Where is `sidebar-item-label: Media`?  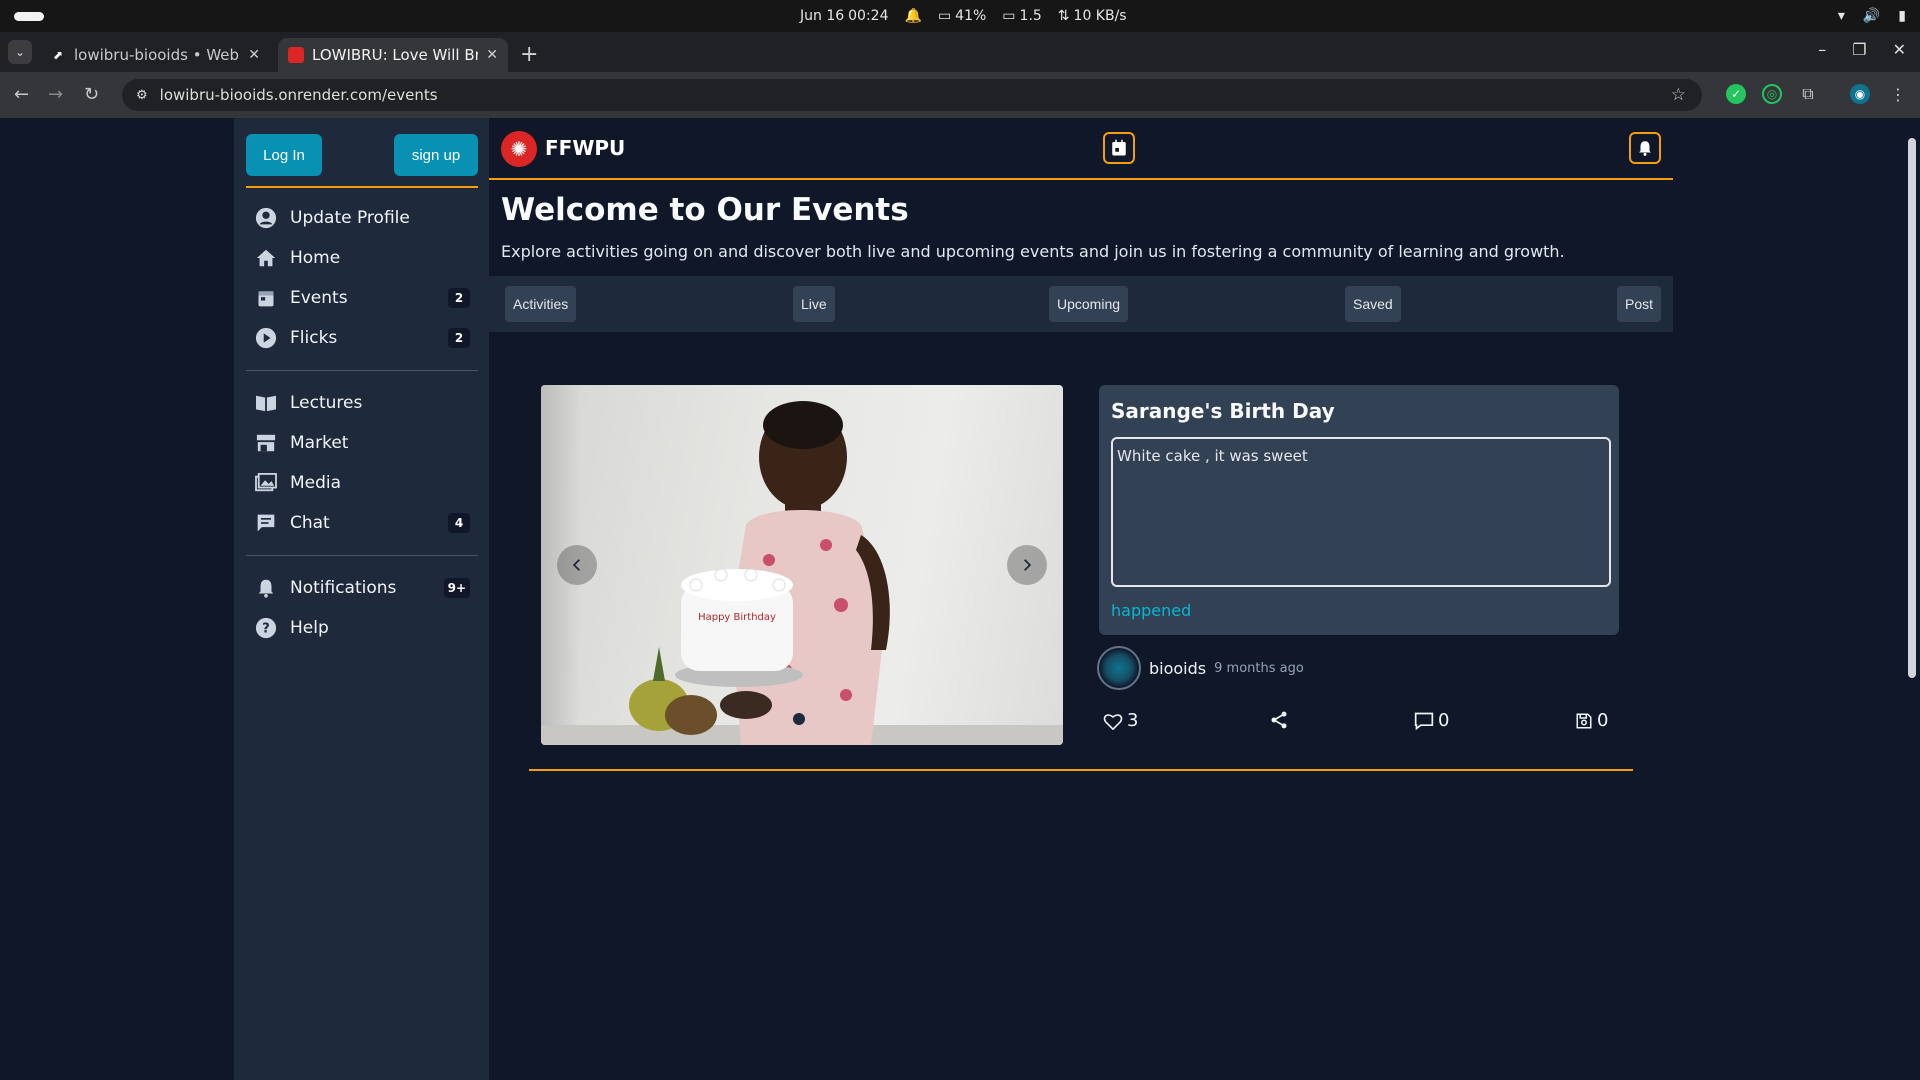
sidebar-item-label: Media is located at coordinates (316, 483).